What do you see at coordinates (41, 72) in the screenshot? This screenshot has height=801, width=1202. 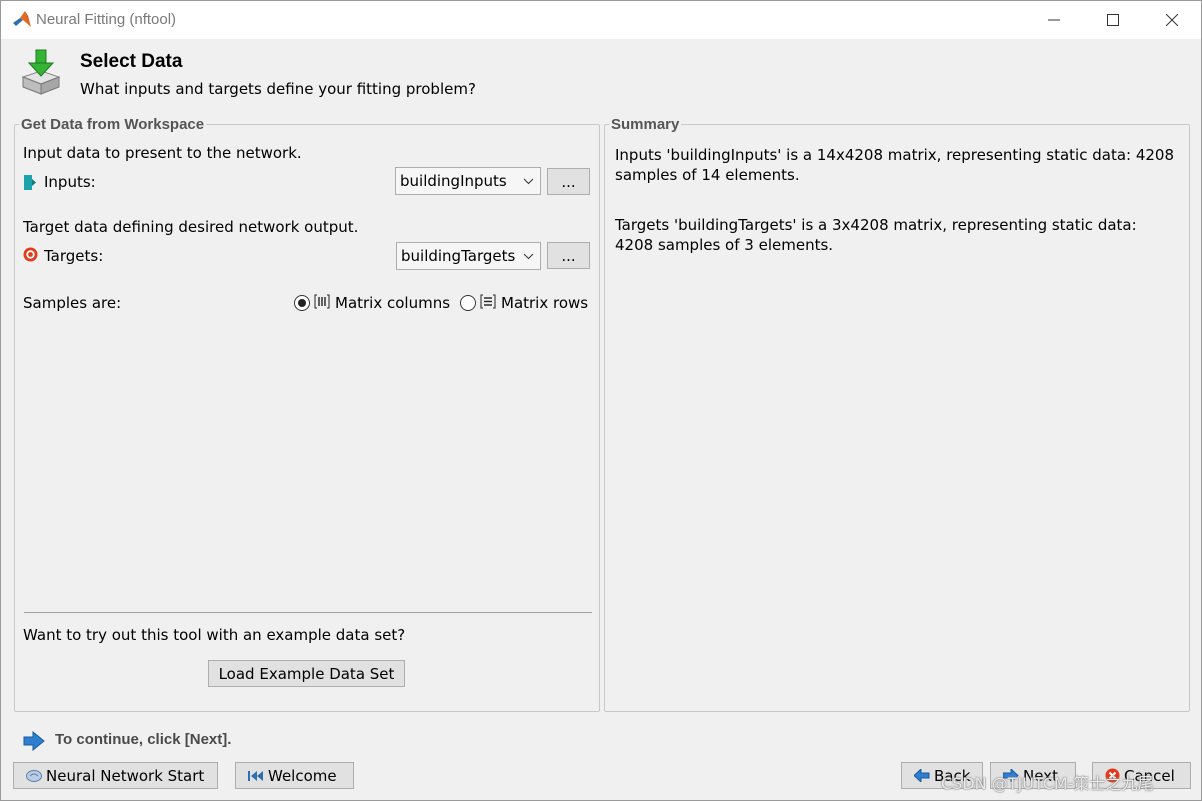 I see `select-data-icon` at bounding box center [41, 72].